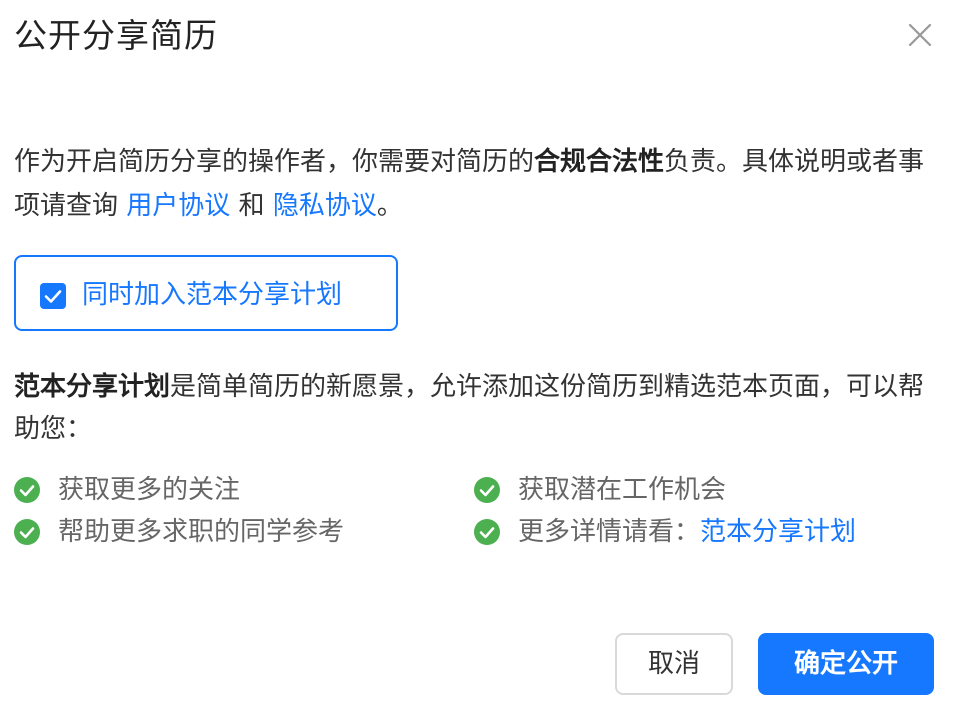  What do you see at coordinates (474, 408) in the screenshot?
I see `template-plan-description: 范本分享计划是简单简历的新愿景，允许添加这份简历到精选范本页面，可以帮助您：` at bounding box center [474, 408].